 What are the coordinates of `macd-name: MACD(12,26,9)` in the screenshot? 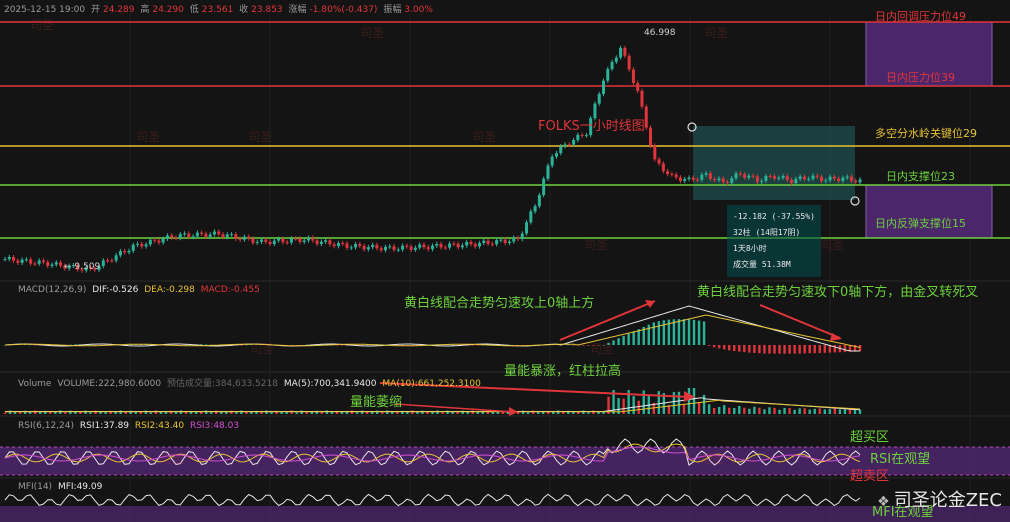 It's located at (52, 290).